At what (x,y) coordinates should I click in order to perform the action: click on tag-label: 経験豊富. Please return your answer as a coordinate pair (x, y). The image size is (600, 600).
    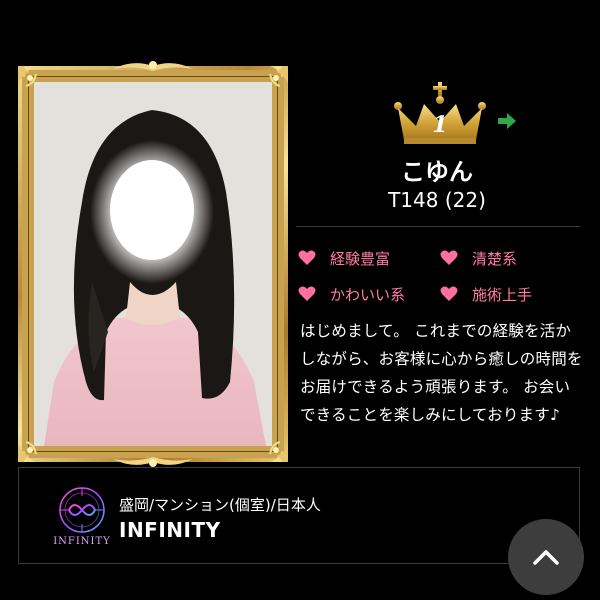
    Looking at the image, I should click on (360, 258).